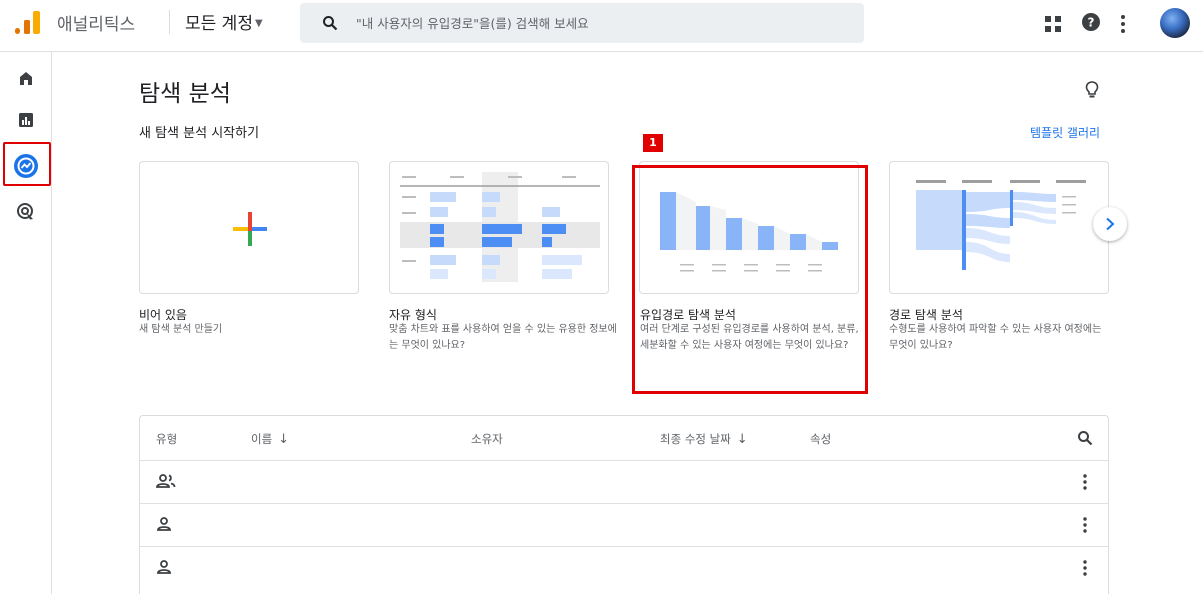 This screenshot has height=594, width=1203. What do you see at coordinates (185, 94) in the screenshot?
I see `page-title: 탐색 분석` at bounding box center [185, 94].